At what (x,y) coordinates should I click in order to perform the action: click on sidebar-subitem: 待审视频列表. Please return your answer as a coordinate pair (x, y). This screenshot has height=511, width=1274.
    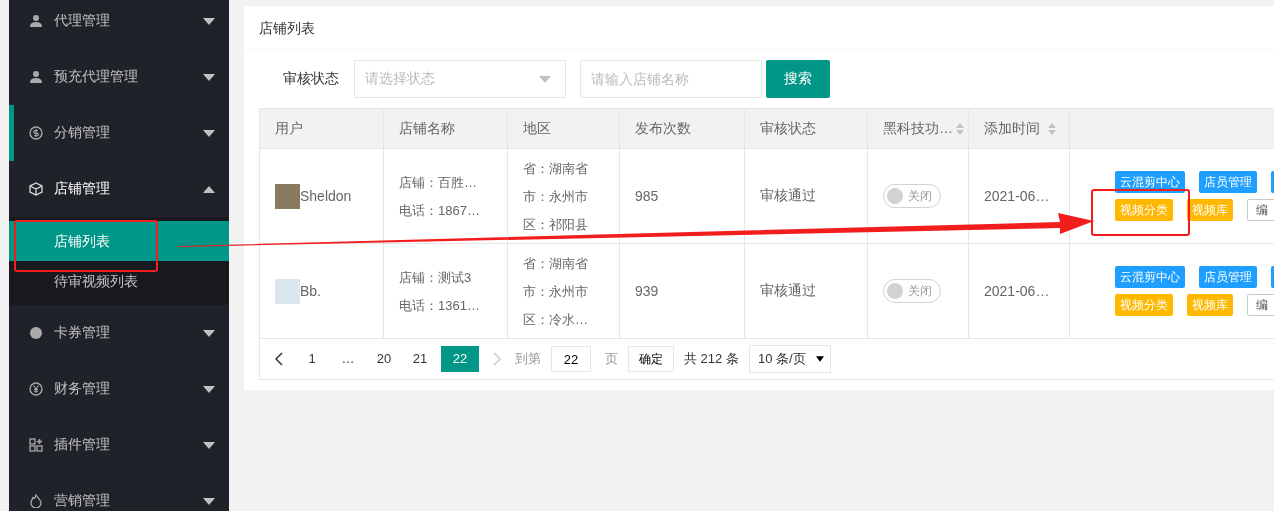
    Looking at the image, I should click on (119, 281).